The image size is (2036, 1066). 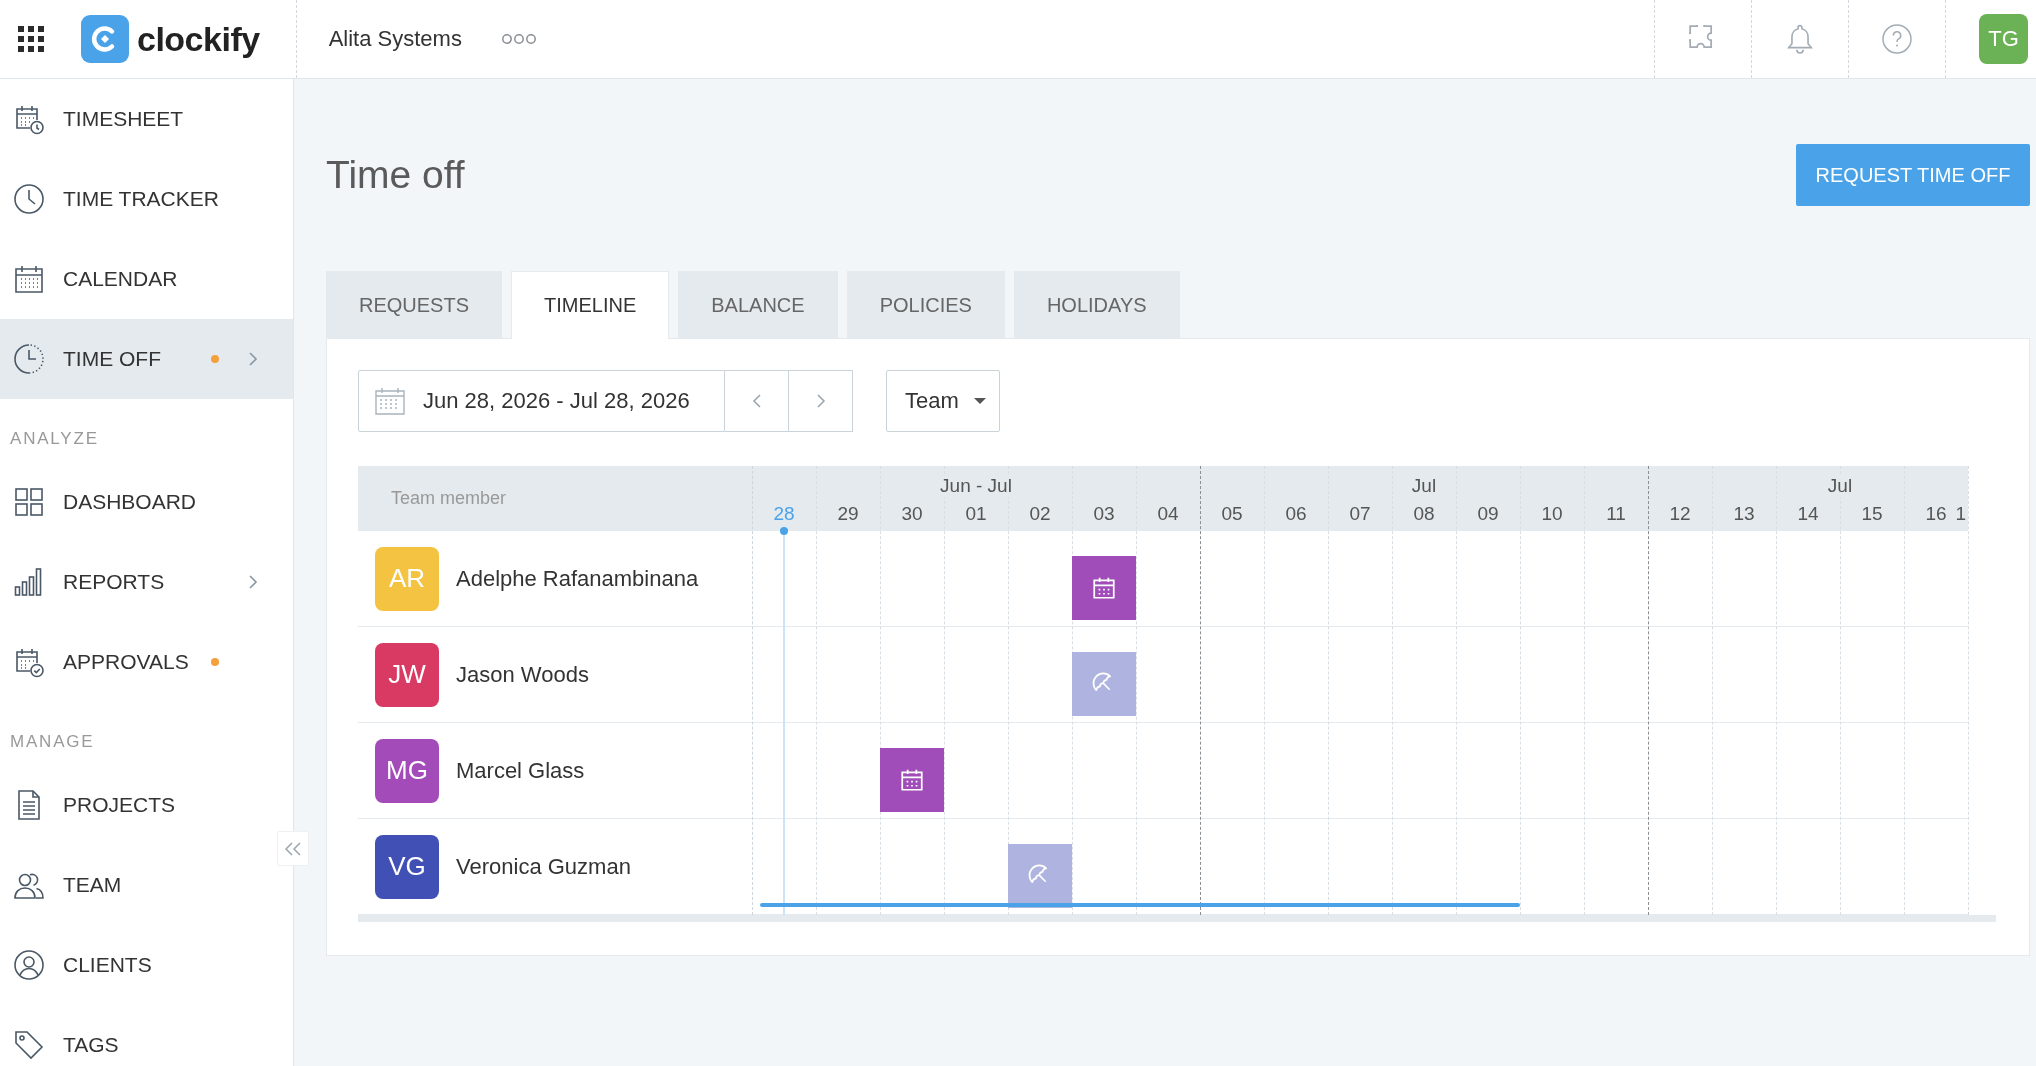 I want to click on collapse-sidebar-button, so click(x=293, y=848).